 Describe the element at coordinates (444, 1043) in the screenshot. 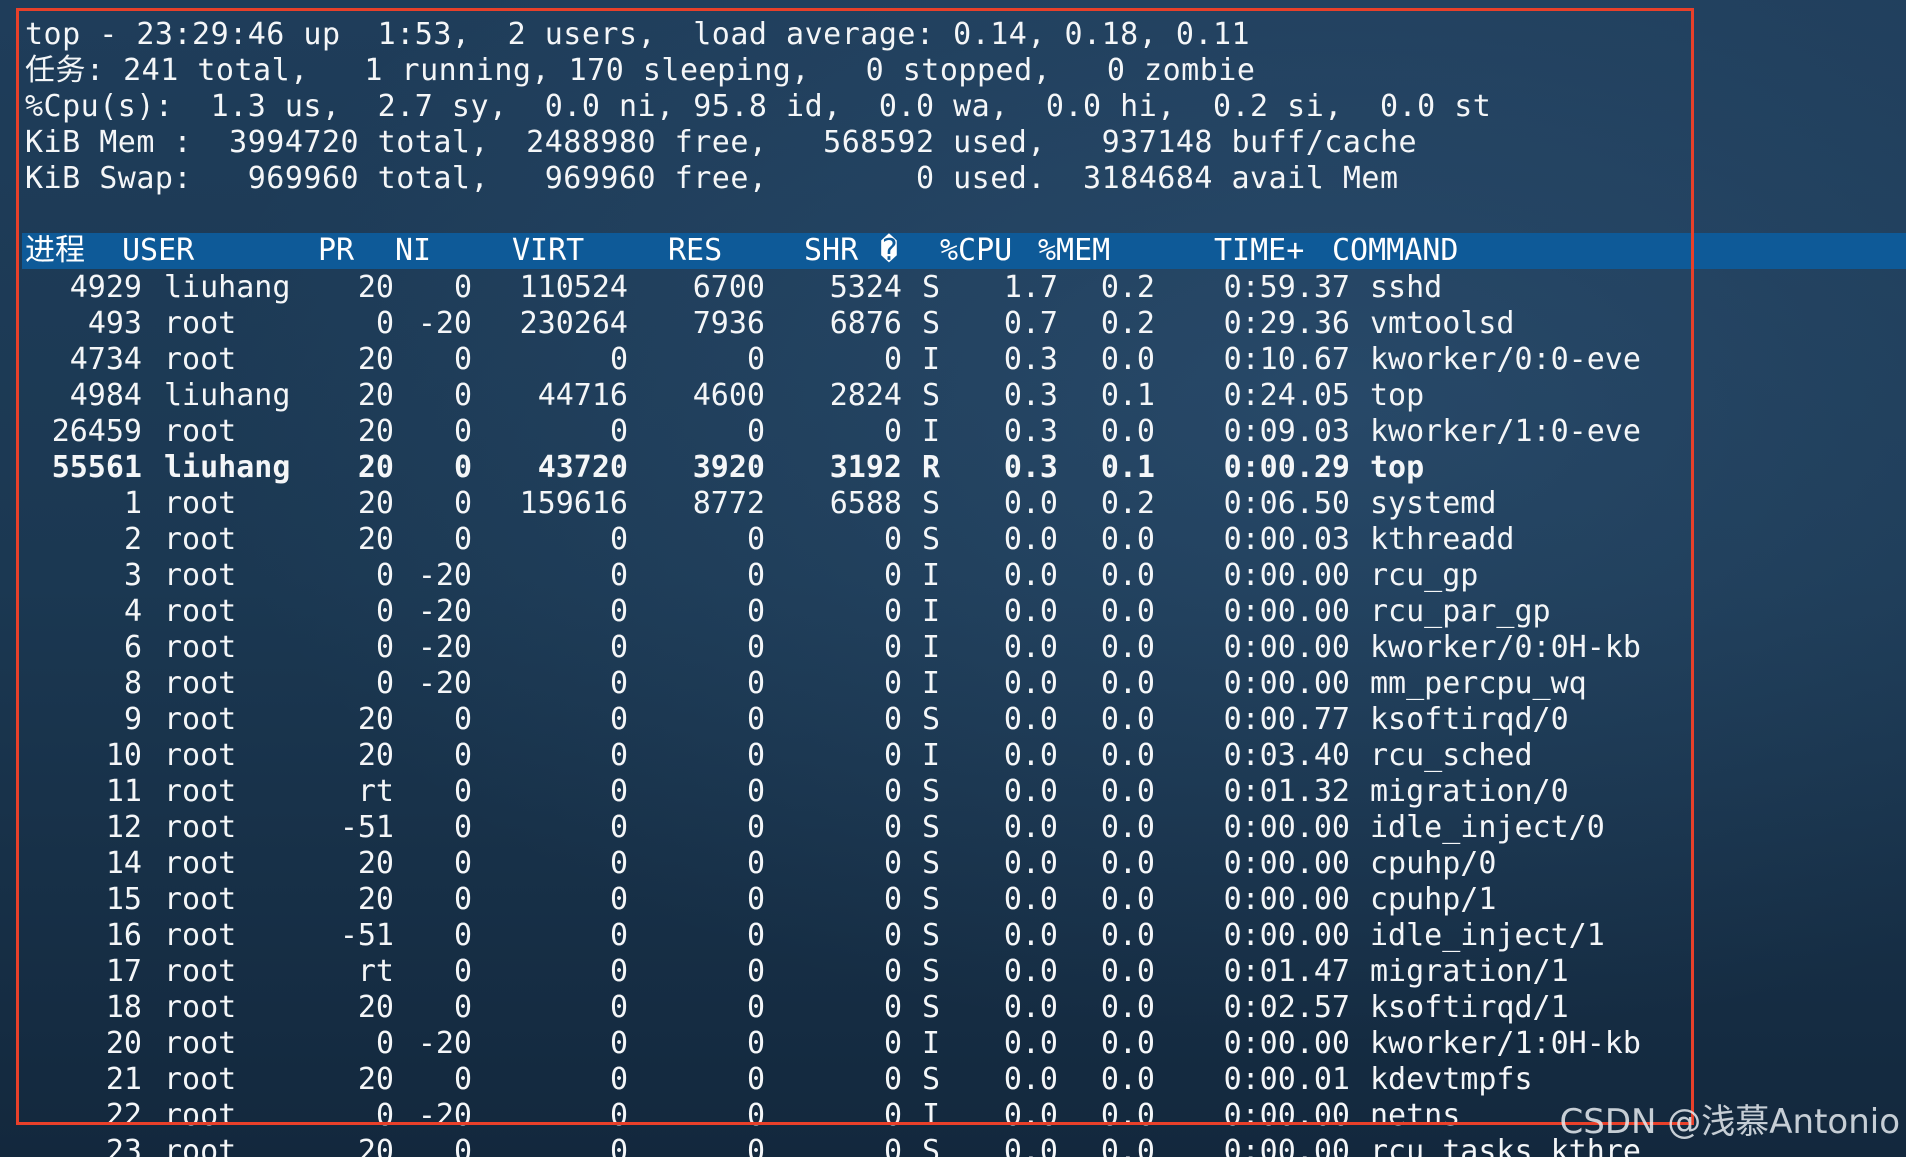

I see `cell-ni: -20` at that location.